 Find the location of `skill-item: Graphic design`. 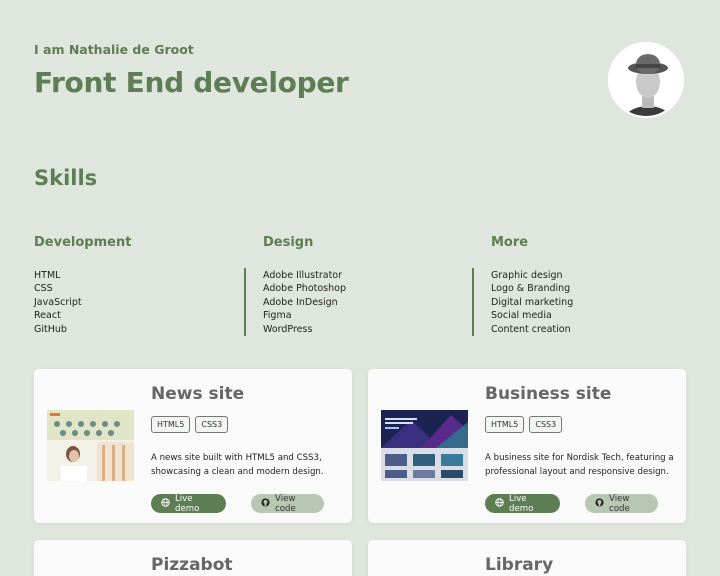

skill-item: Graphic design is located at coordinates (527, 275).